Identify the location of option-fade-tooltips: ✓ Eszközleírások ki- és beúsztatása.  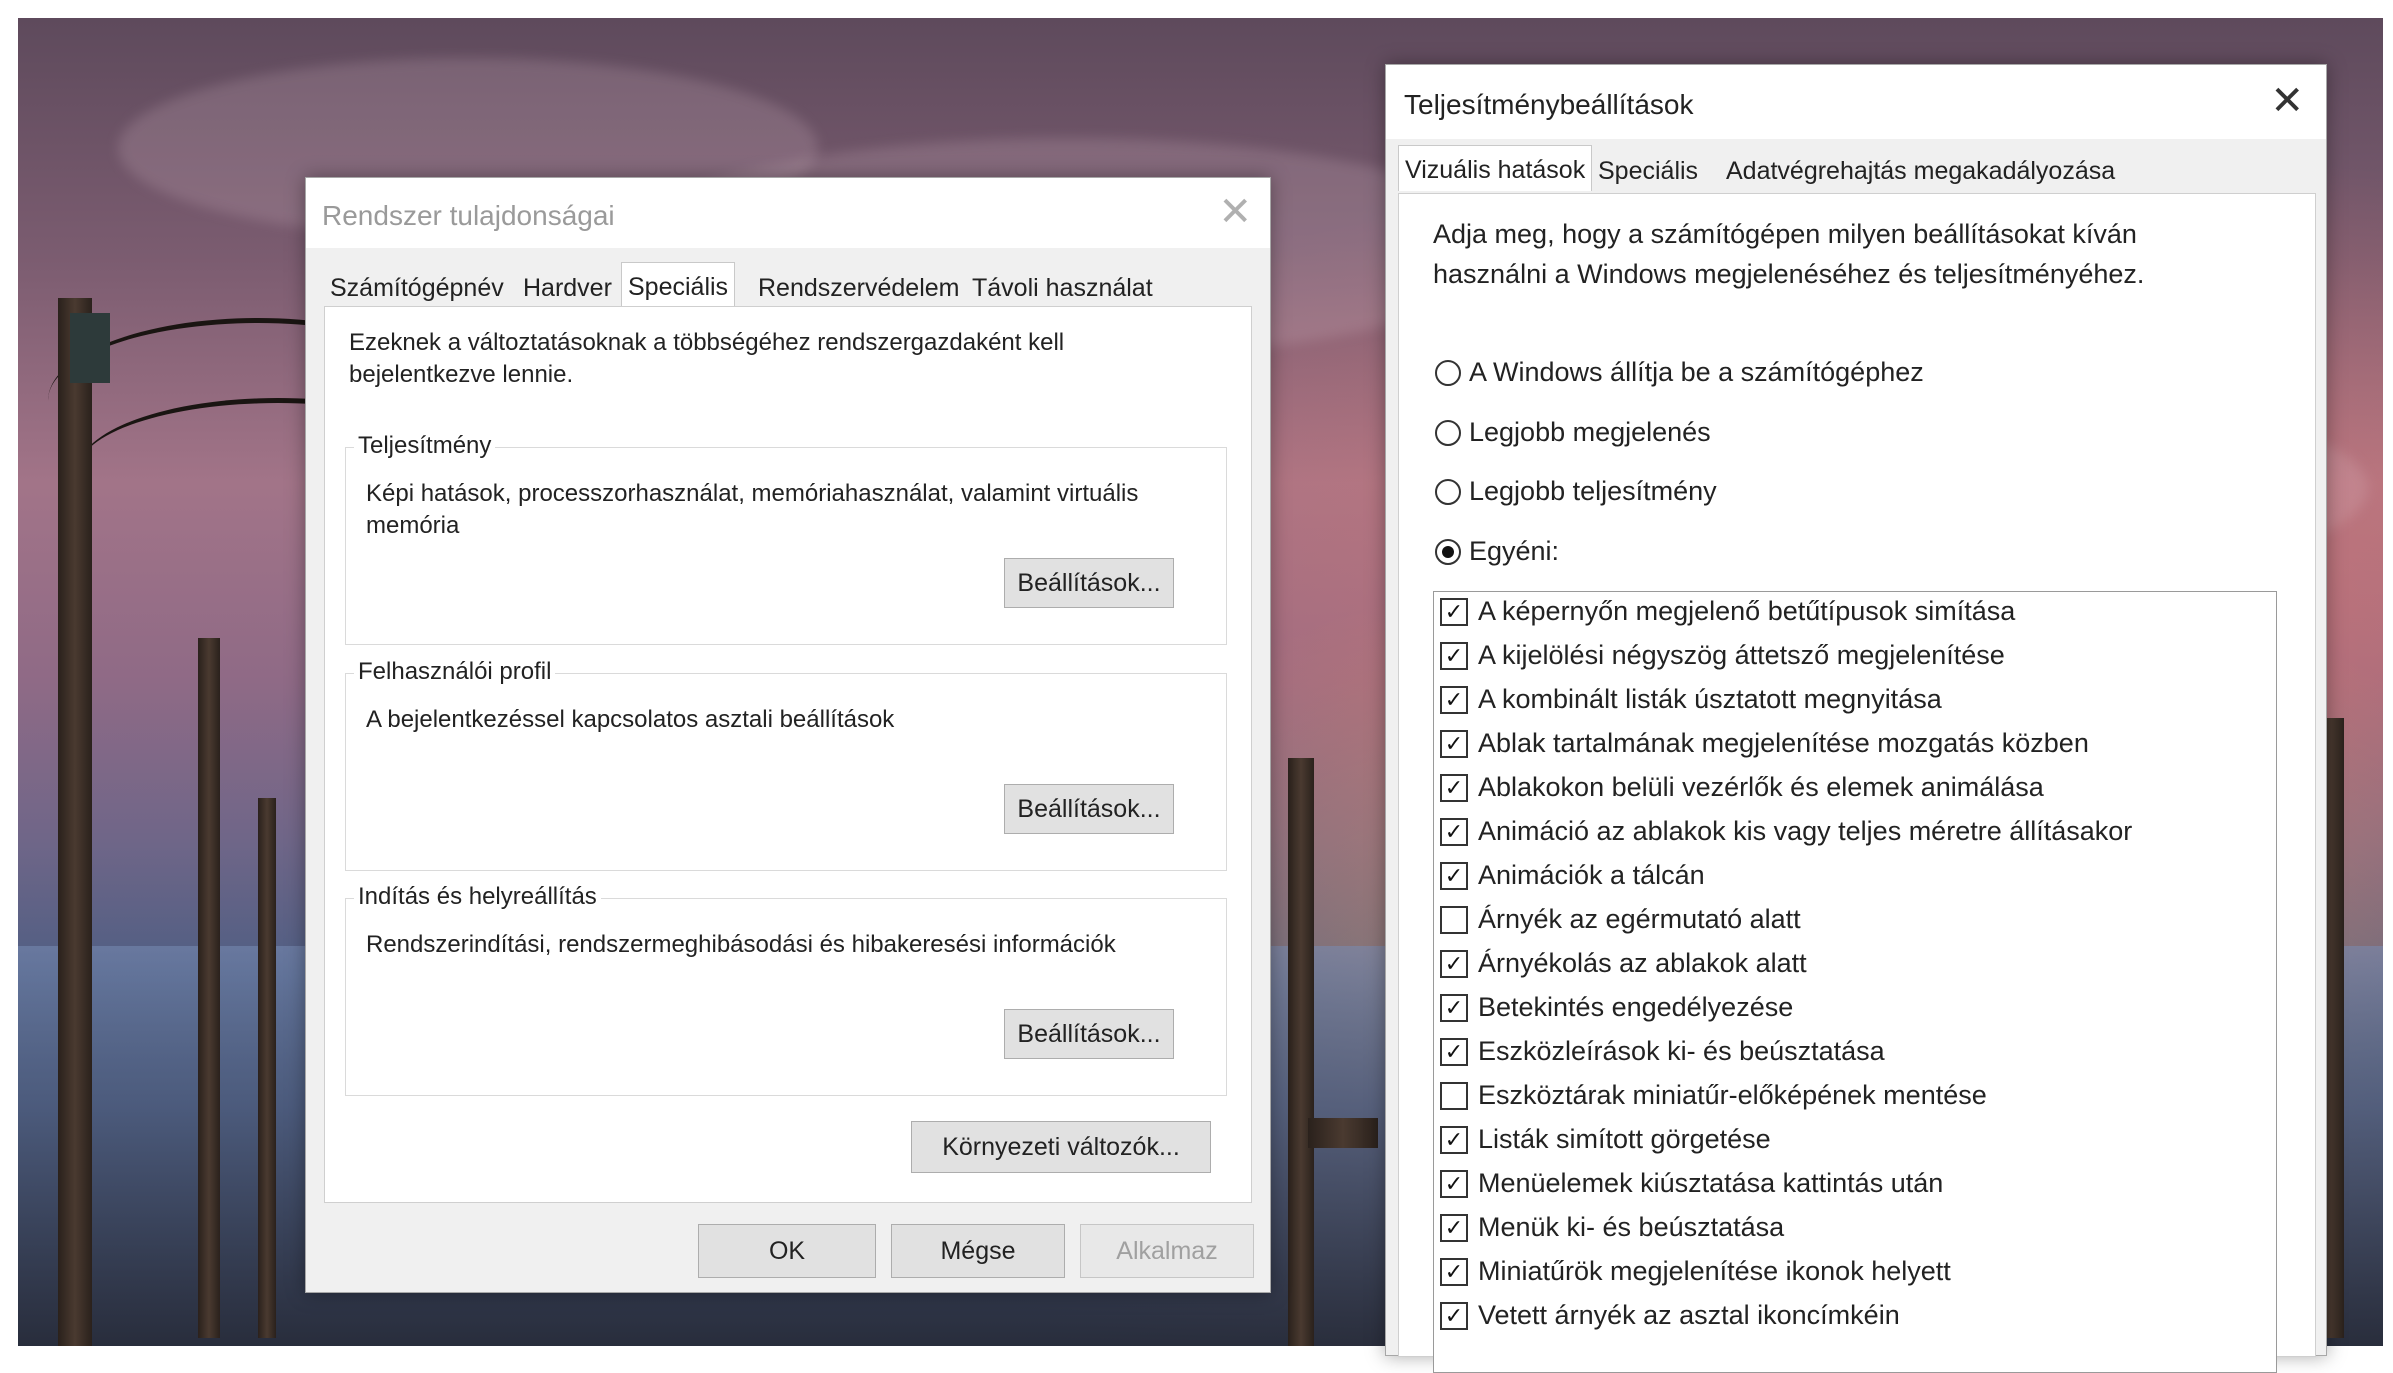
(1662, 1051).